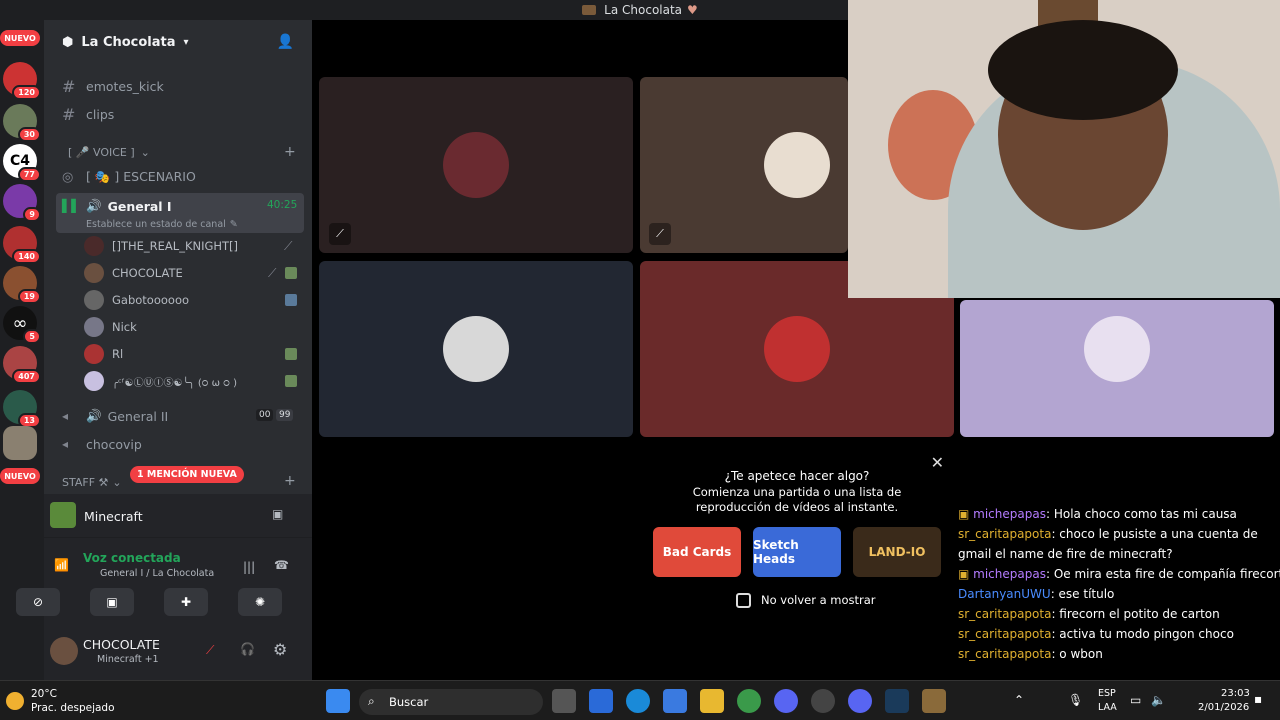 Image resolution: width=1280 pixels, height=720 pixels. Describe the element at coordinates (112, 602) in the screenshot. I see `screen-share-button: ▣` at that location.